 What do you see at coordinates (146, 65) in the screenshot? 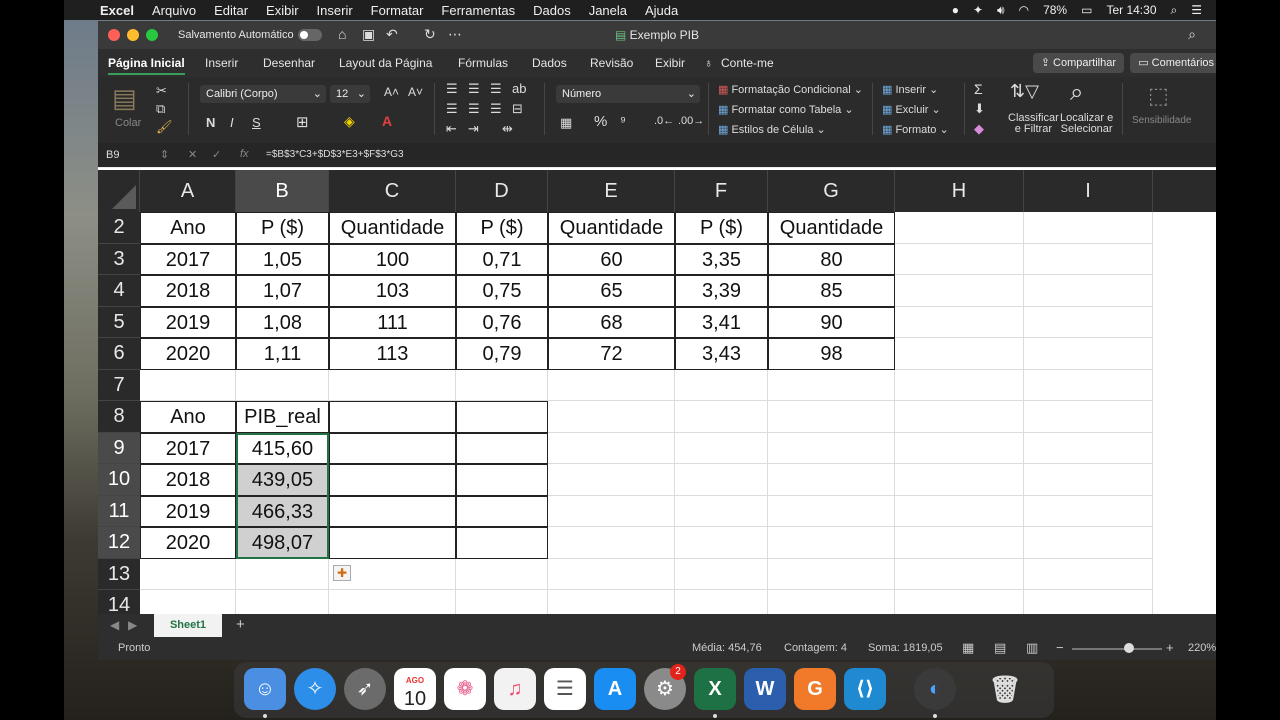
I see `tab-pagina-inicial: Página Inicial` at bounding box center [146, 65].